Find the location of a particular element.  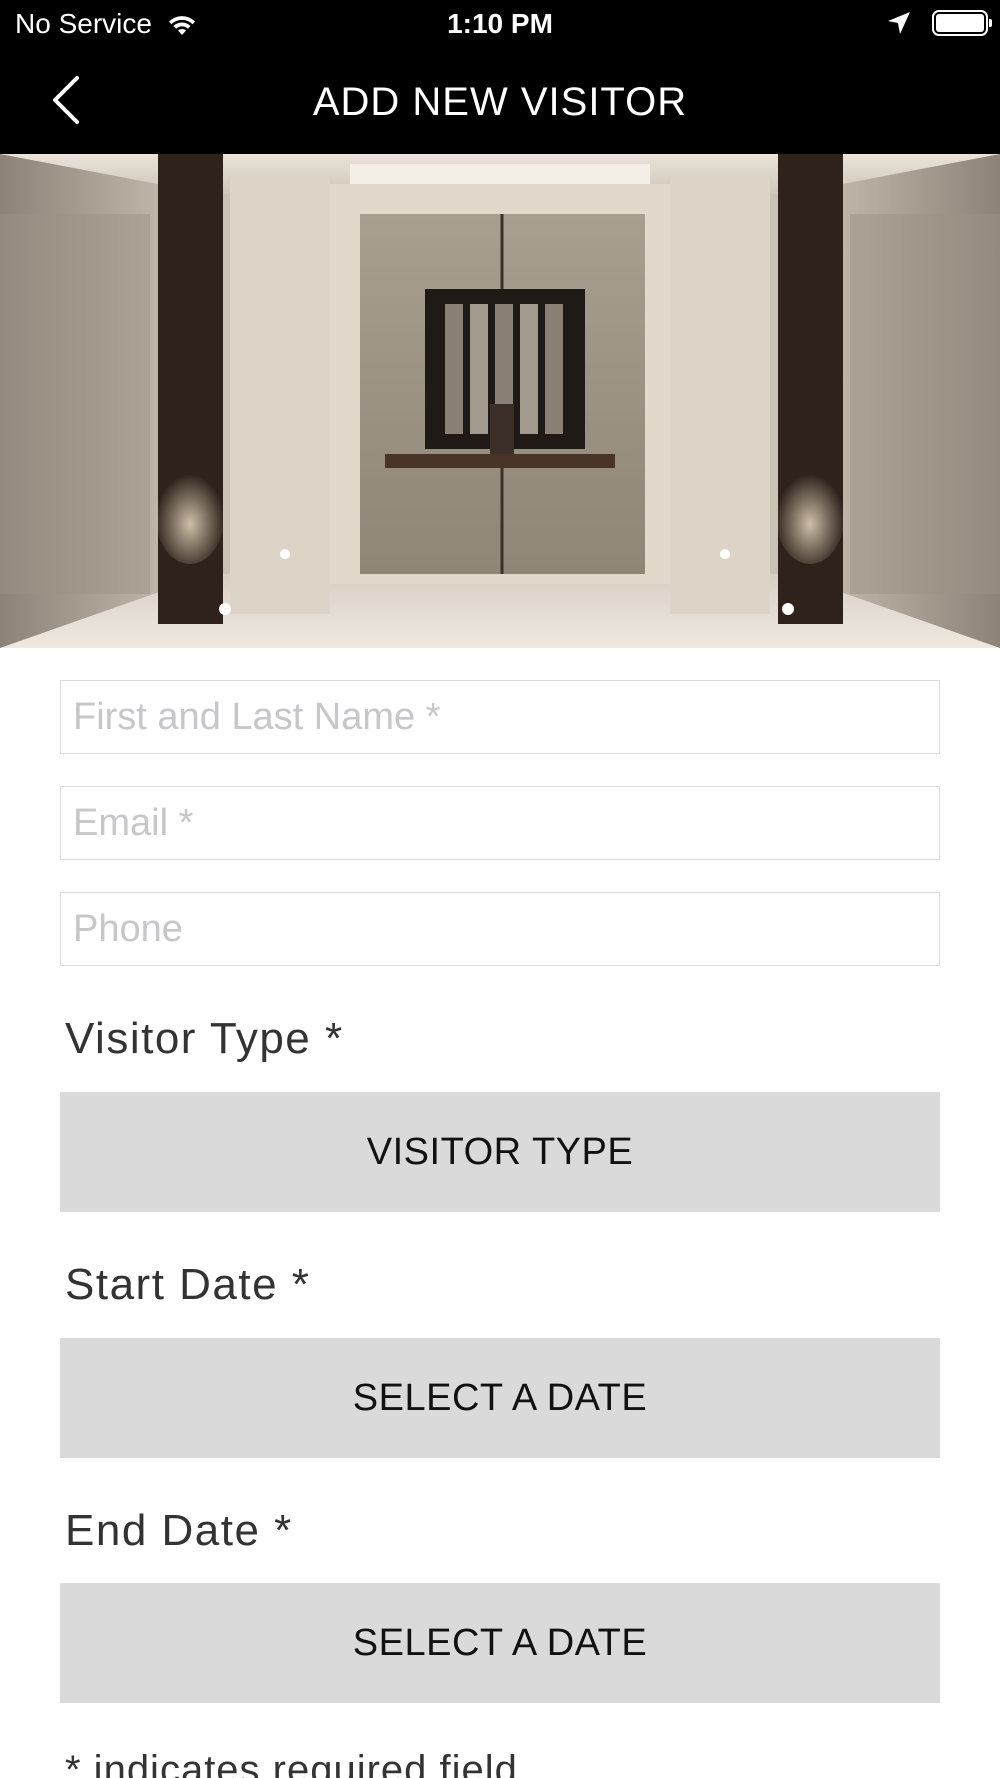

name-input is located at coordinates (500, 717).